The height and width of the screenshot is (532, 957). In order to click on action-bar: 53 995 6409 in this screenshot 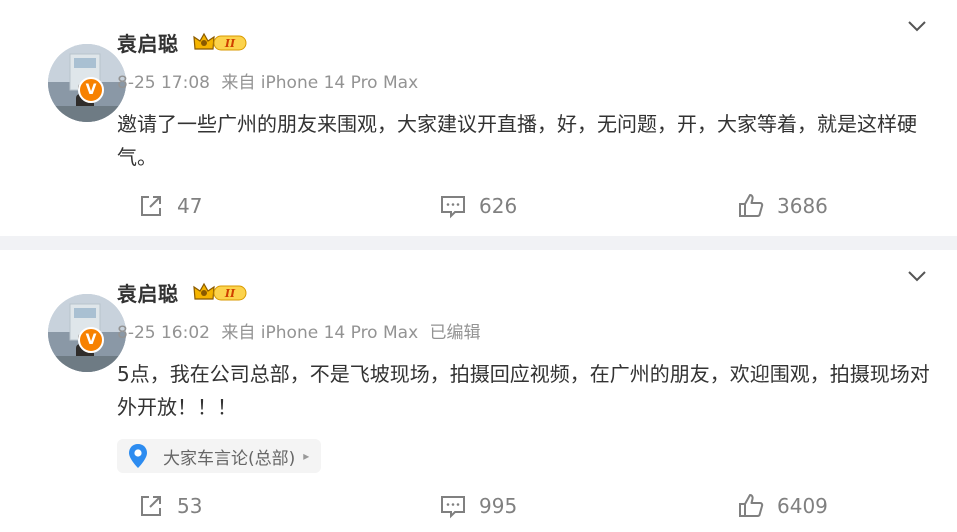, I will do `click(478, 506)`.